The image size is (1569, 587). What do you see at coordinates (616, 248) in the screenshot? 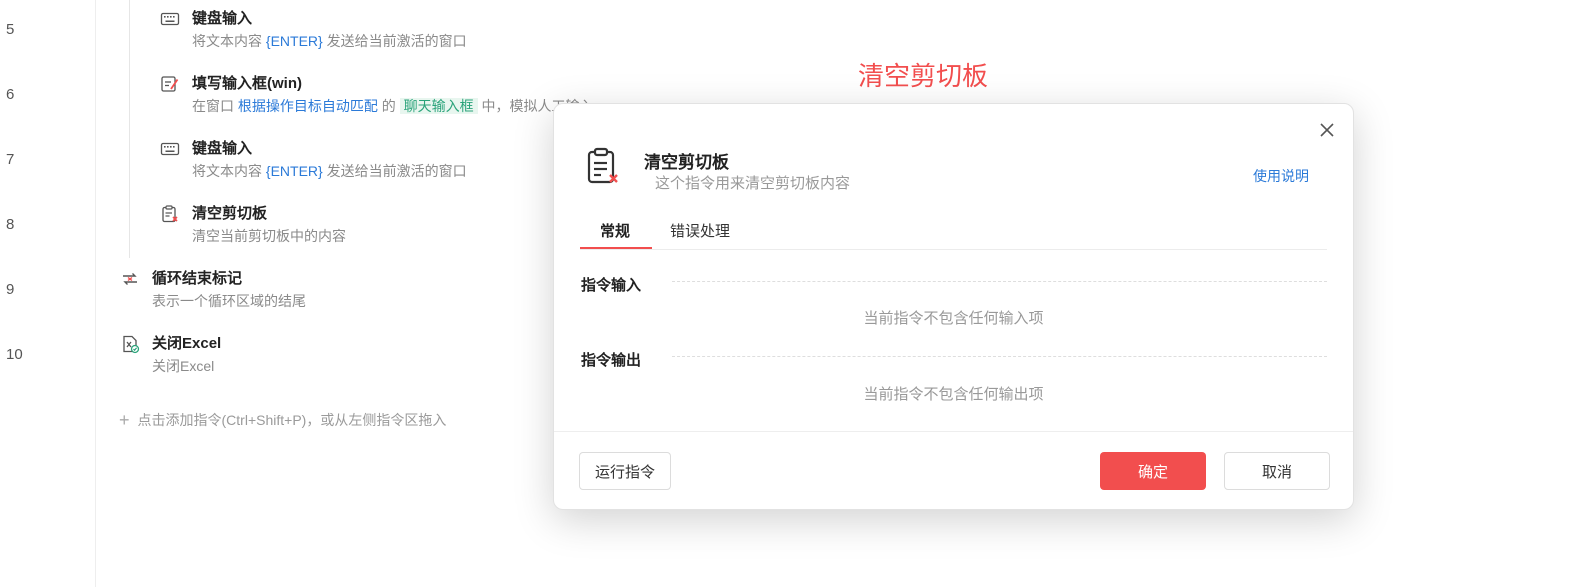
I see `active-tab-indicator` at bounding box center [616, 248].